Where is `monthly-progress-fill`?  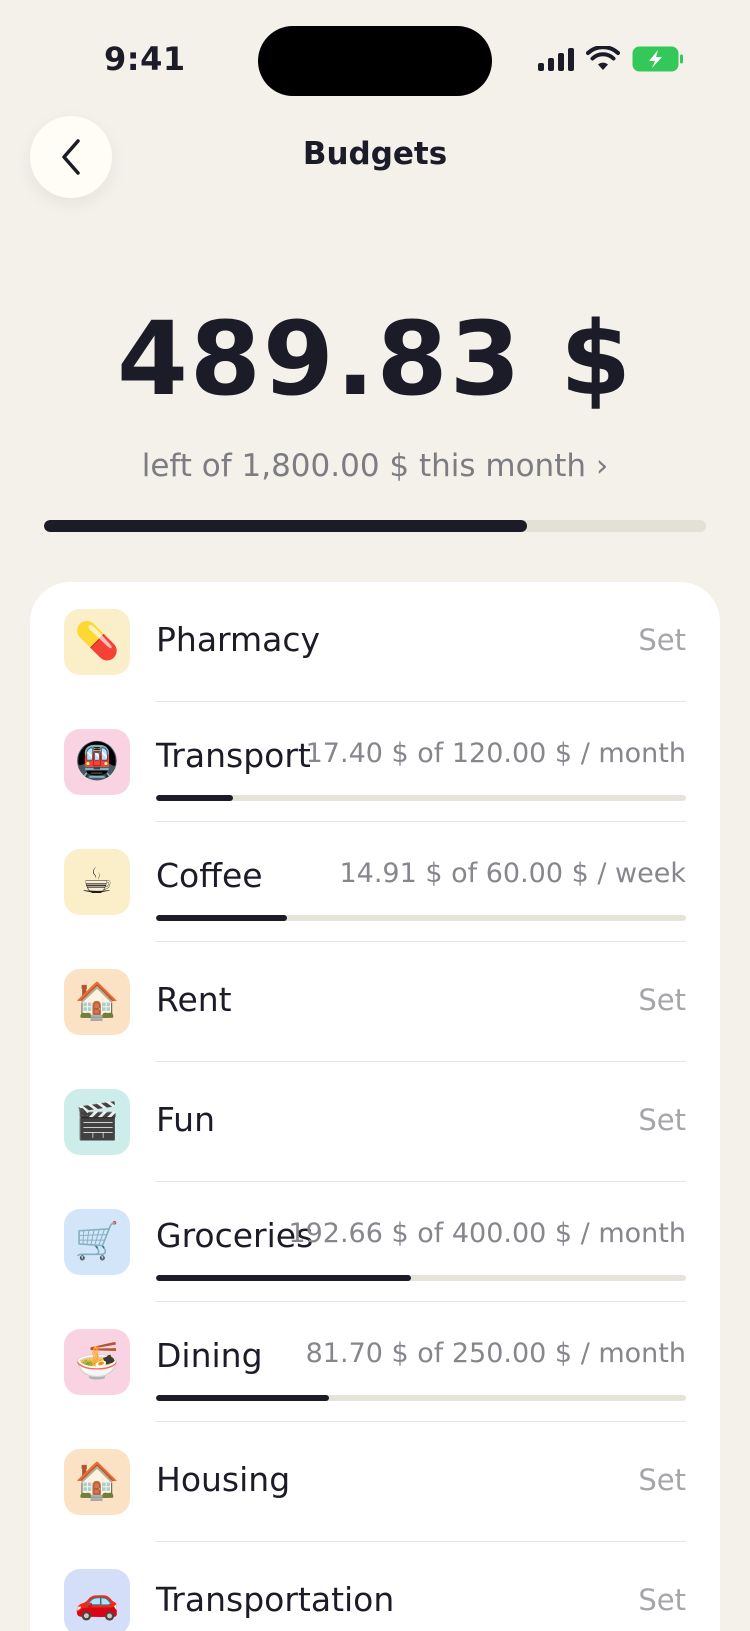
monthly-progress-fill is located at coordinates (286, 526).